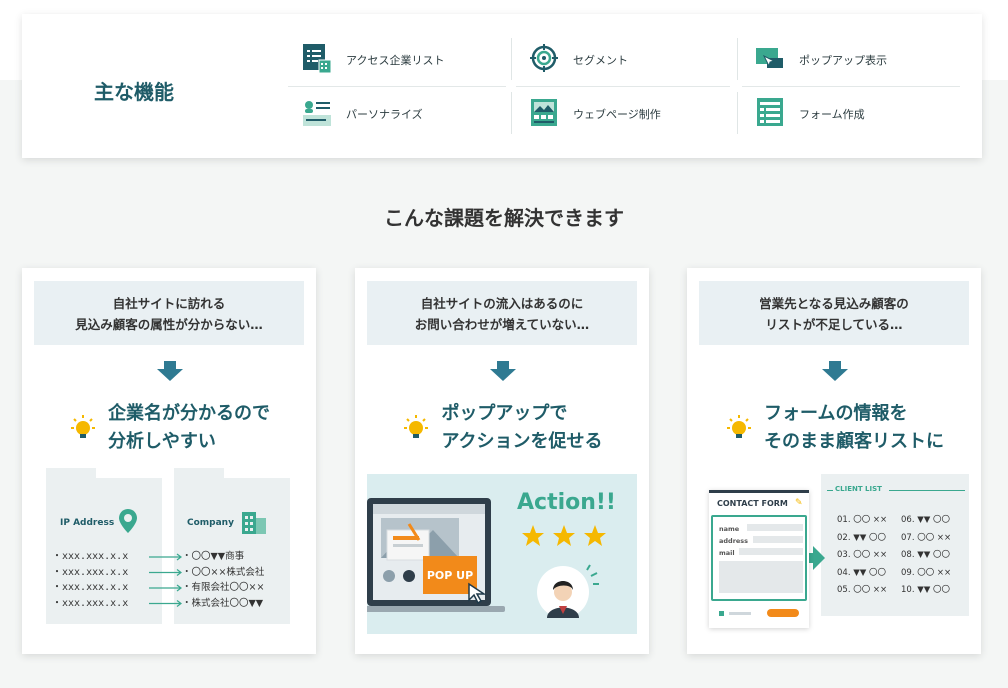 Image resolution: width=1008 pixels, height=688 pixels. I want to click on arrows-icon, so click(165, 580).